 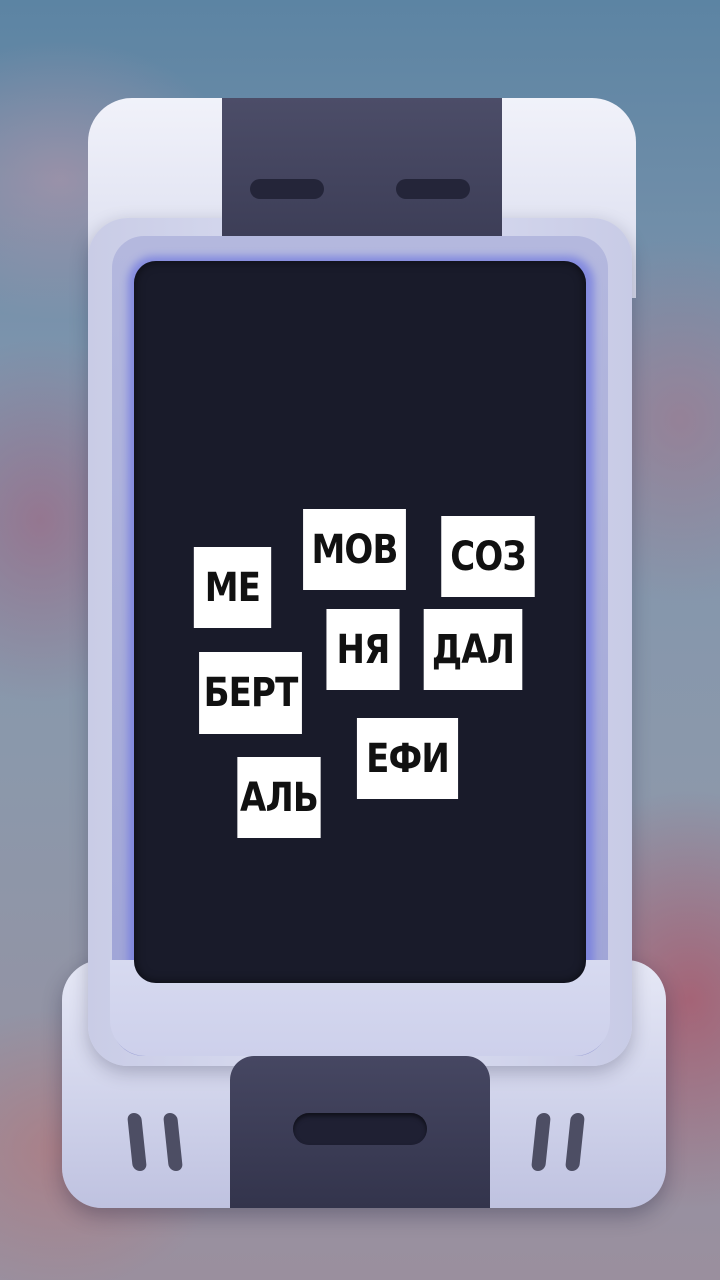 I want to click on syllable-tile-nya: НЯ, so click(x=363, y=649).